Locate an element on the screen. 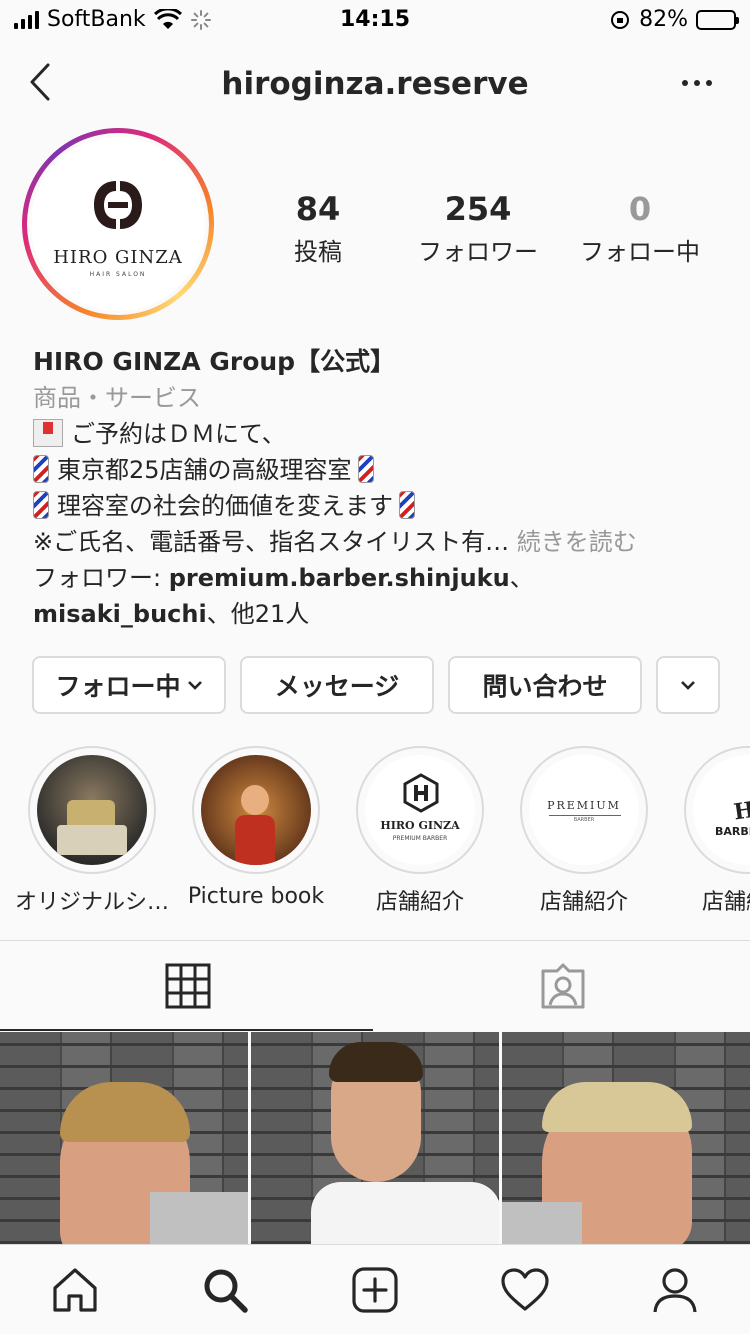 The width and height of the screenshot is (750, 1334). highlight-item: HIRO G BARBER 店舗紹 is located at coordinates (708, 831).